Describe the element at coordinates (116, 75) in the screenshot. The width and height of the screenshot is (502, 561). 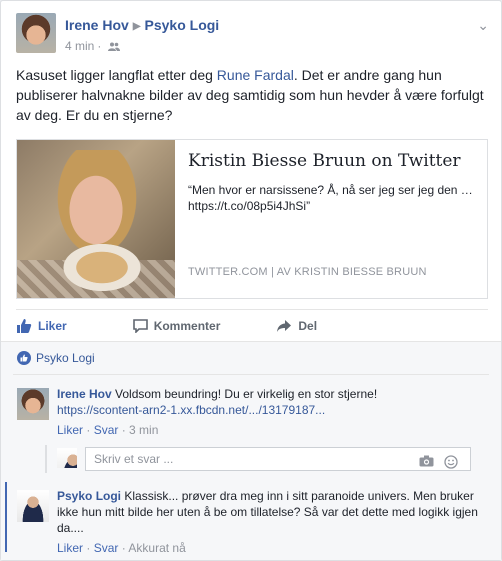
I see `post-text-part: Kasuset ligger langflat etter deg` at that location.